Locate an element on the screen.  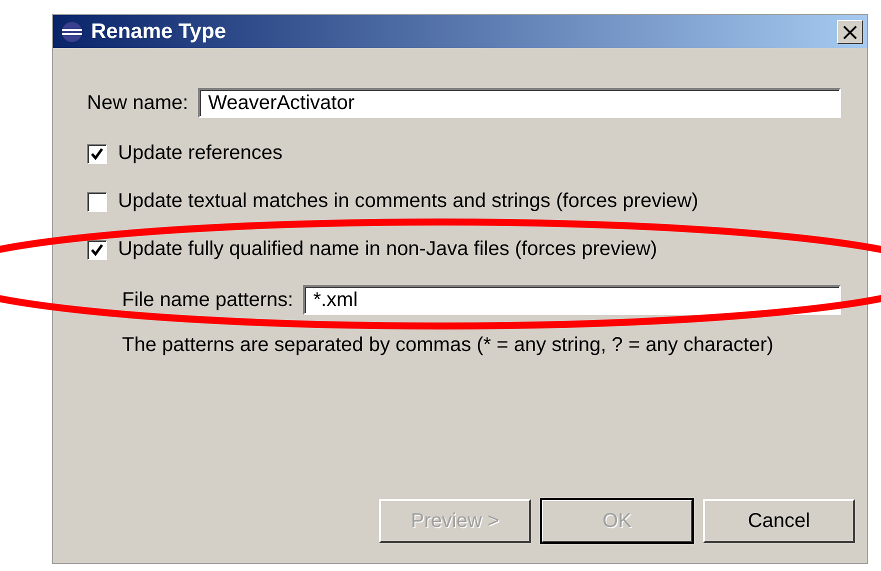
name-field: WeaverActivator is located at coordinates (519, 103).